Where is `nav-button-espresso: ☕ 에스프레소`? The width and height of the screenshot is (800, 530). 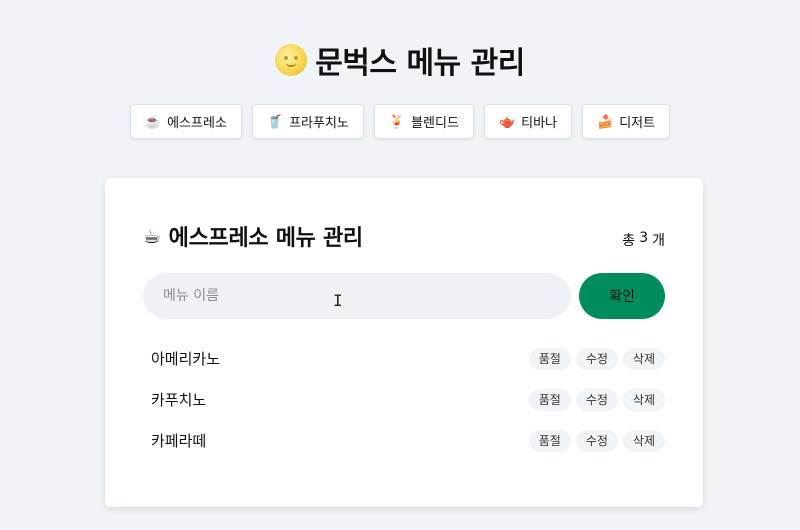
nav-button-espresso: ☕ 에스프레소 is located at coordinates (185, 121).